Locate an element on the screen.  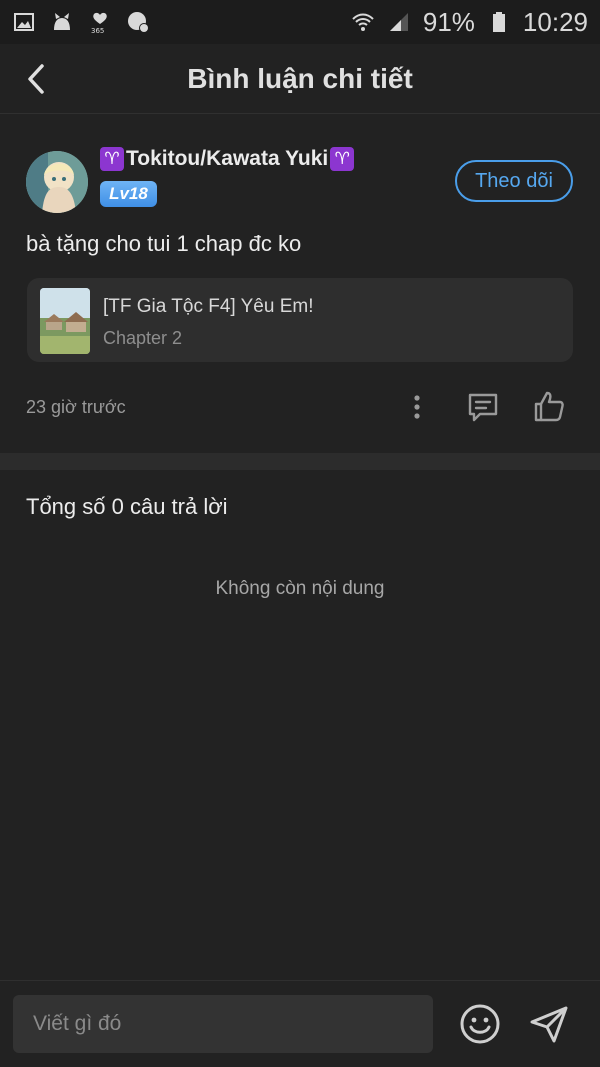
level-badge: Lv18 is located at coordinates (128, 194).